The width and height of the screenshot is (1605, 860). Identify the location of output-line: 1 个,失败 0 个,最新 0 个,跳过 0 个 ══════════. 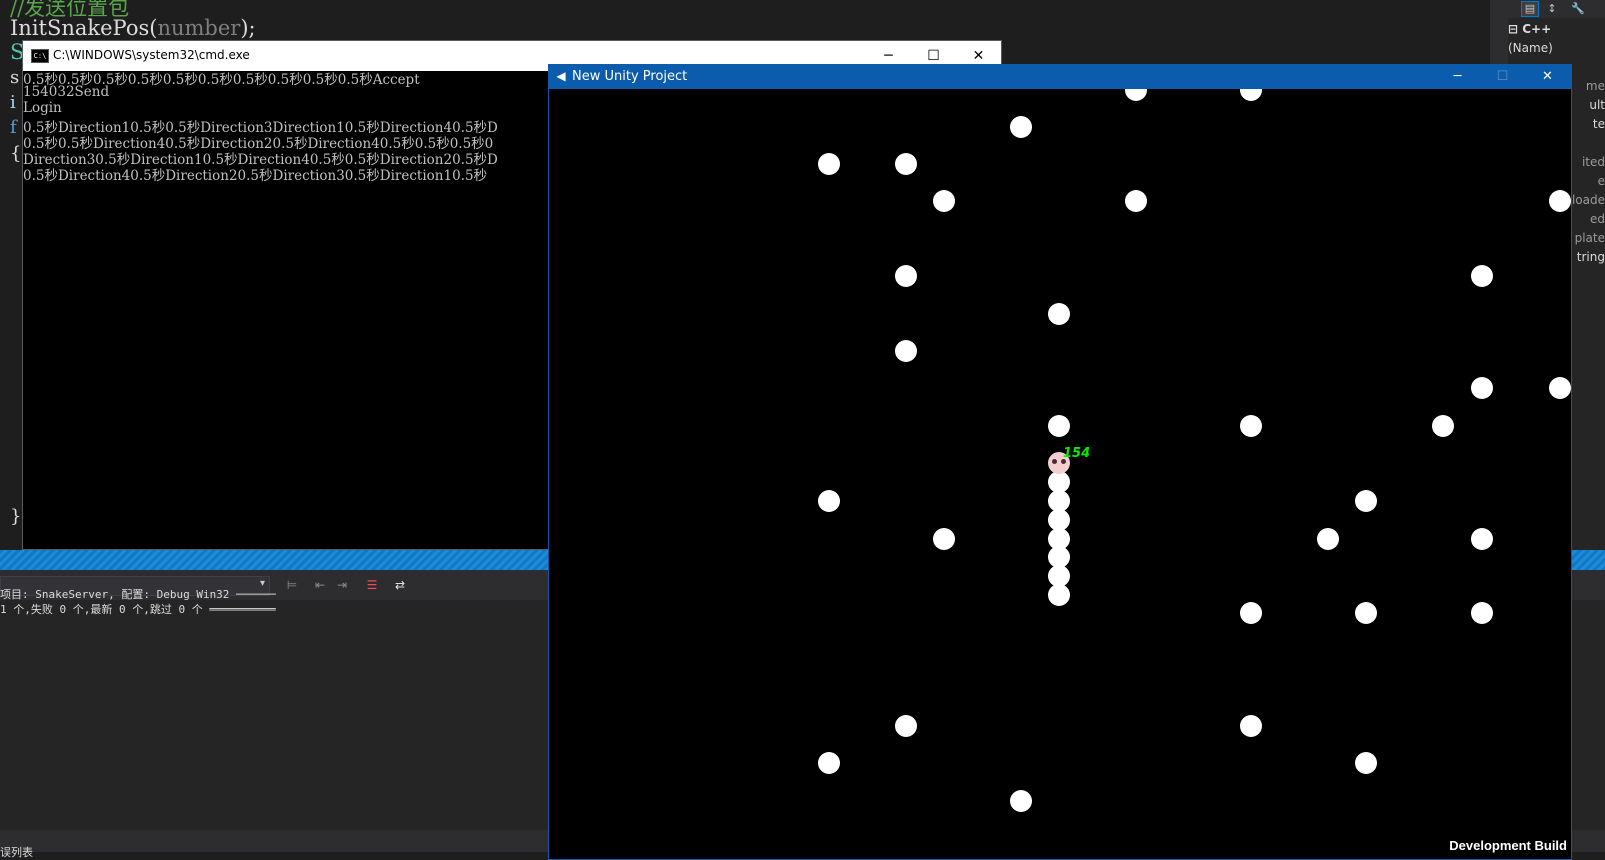
(138, 609).